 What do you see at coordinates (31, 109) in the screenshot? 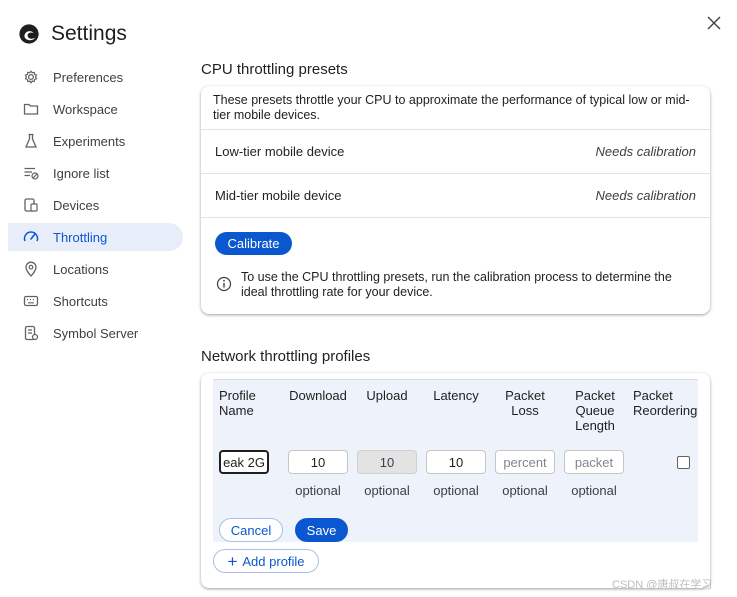
I see `folder-icon` at bounding box center [31, 109].